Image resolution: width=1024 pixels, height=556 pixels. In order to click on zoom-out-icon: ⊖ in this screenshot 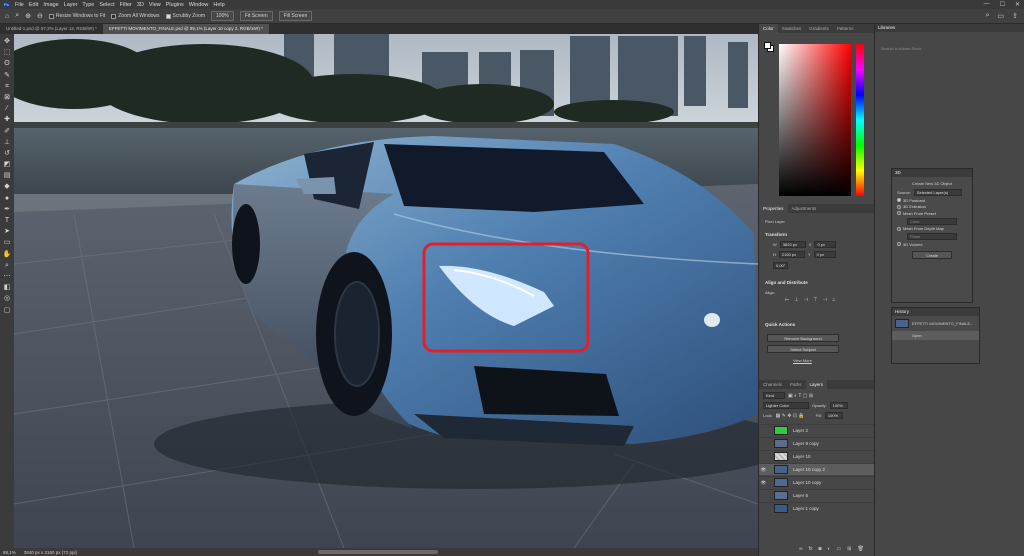, I will do `click(40, 16)`.